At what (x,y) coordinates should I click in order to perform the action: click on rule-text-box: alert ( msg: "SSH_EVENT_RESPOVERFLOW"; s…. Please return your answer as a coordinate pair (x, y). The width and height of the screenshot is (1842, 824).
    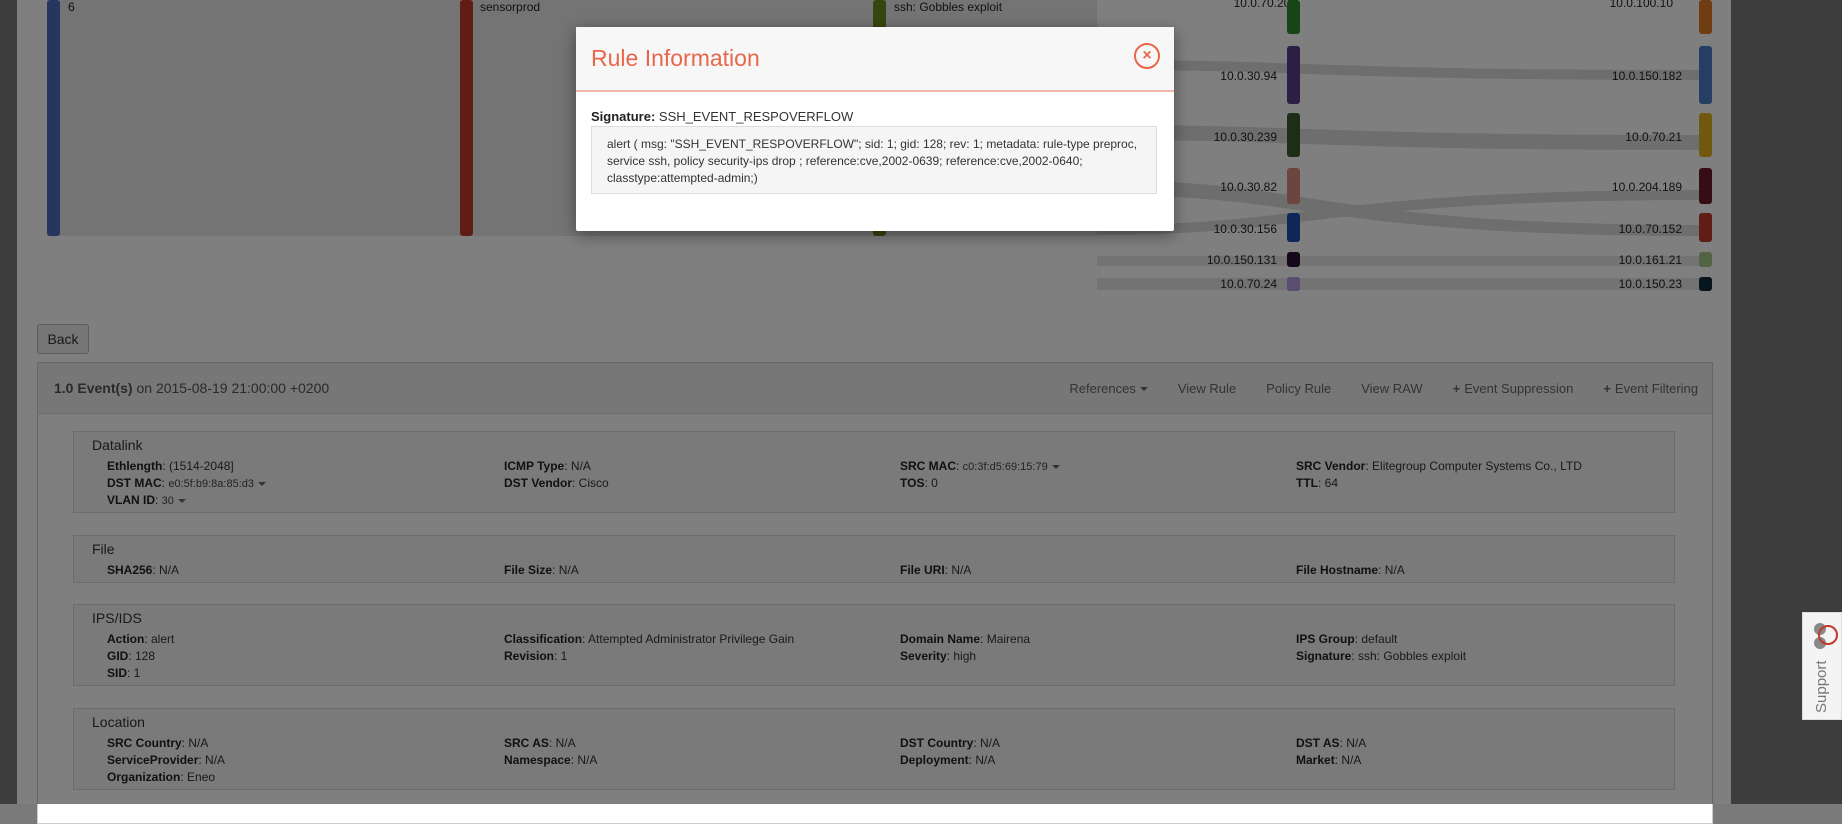
    Looking at the image, I should click on (874, 160).